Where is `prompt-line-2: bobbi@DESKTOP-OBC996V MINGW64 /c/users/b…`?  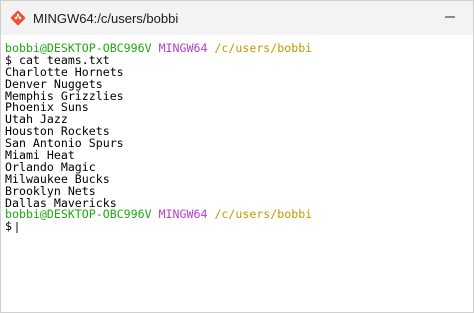 prompt-line-2: bobbi@DESKTOP-OBC996V MINGW64 /c/users/b… is located at coordinates (239, 215).